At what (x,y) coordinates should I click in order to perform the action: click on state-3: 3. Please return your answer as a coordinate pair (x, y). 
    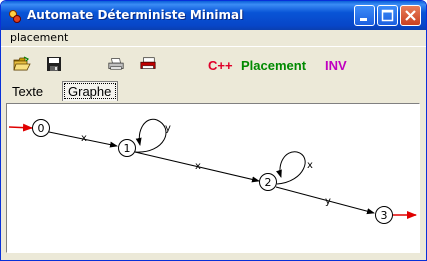
    Looking at the image, I should click on (384, 215).